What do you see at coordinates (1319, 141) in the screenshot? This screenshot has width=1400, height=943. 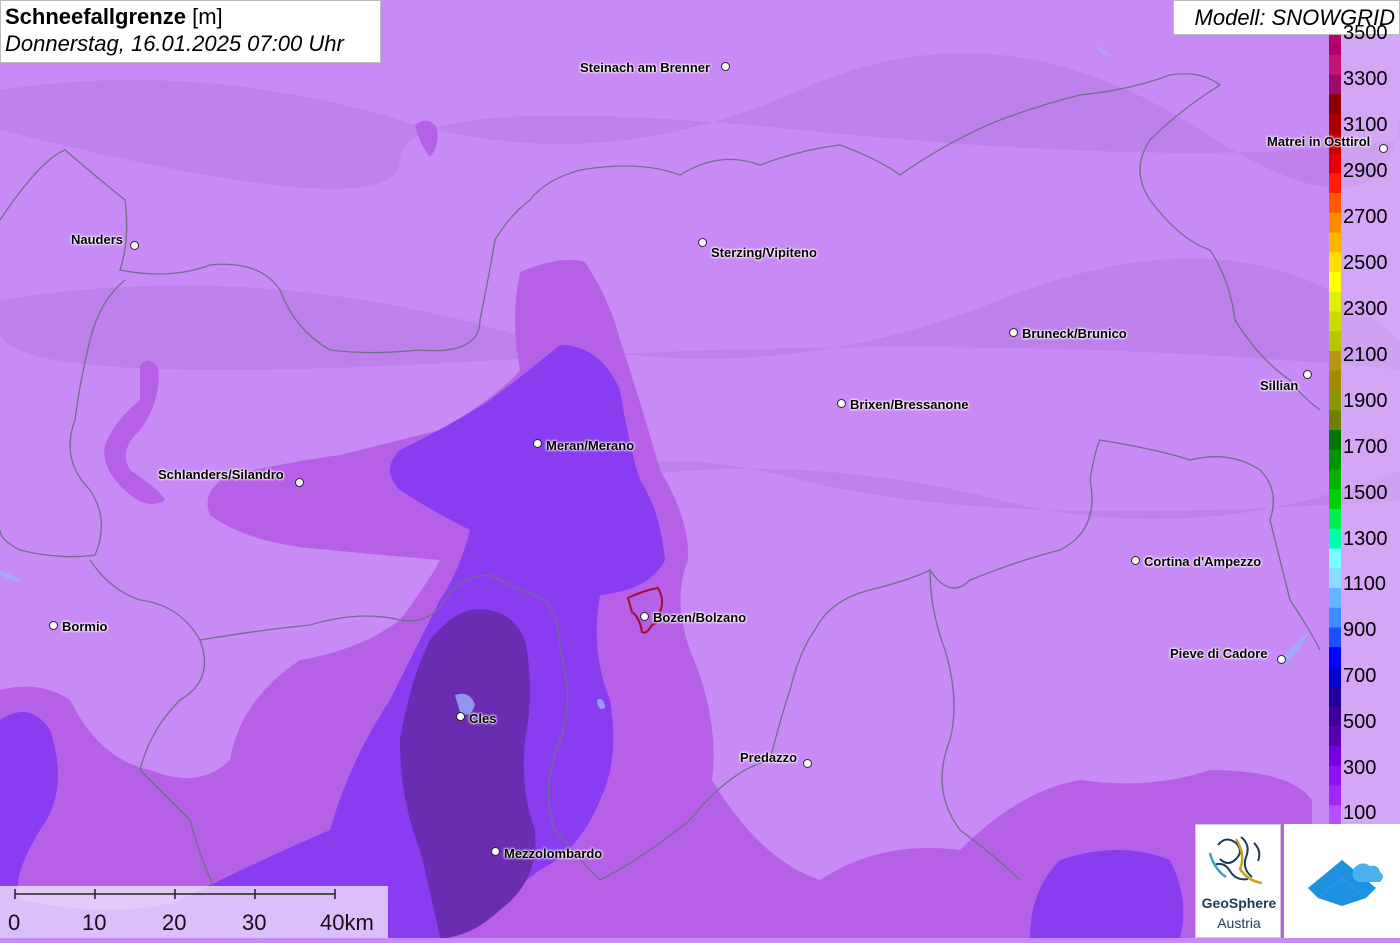 I see `place-label: Matrei in Osttirol` at bounding box center [1319, 141].